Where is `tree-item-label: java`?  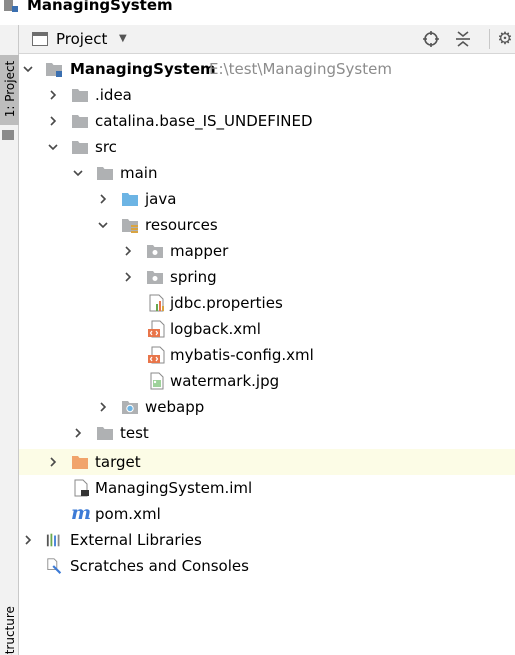
tree-item-label: java is located at coordinates (161, 199).